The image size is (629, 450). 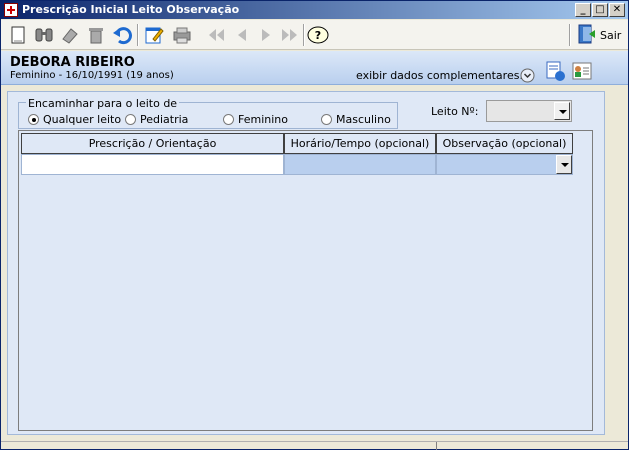 What do you see at coordinates (103, 103) in the screenshot?
I see `routing-group-label: Encaminhar para o leito de` at bounding box center [103, 103].